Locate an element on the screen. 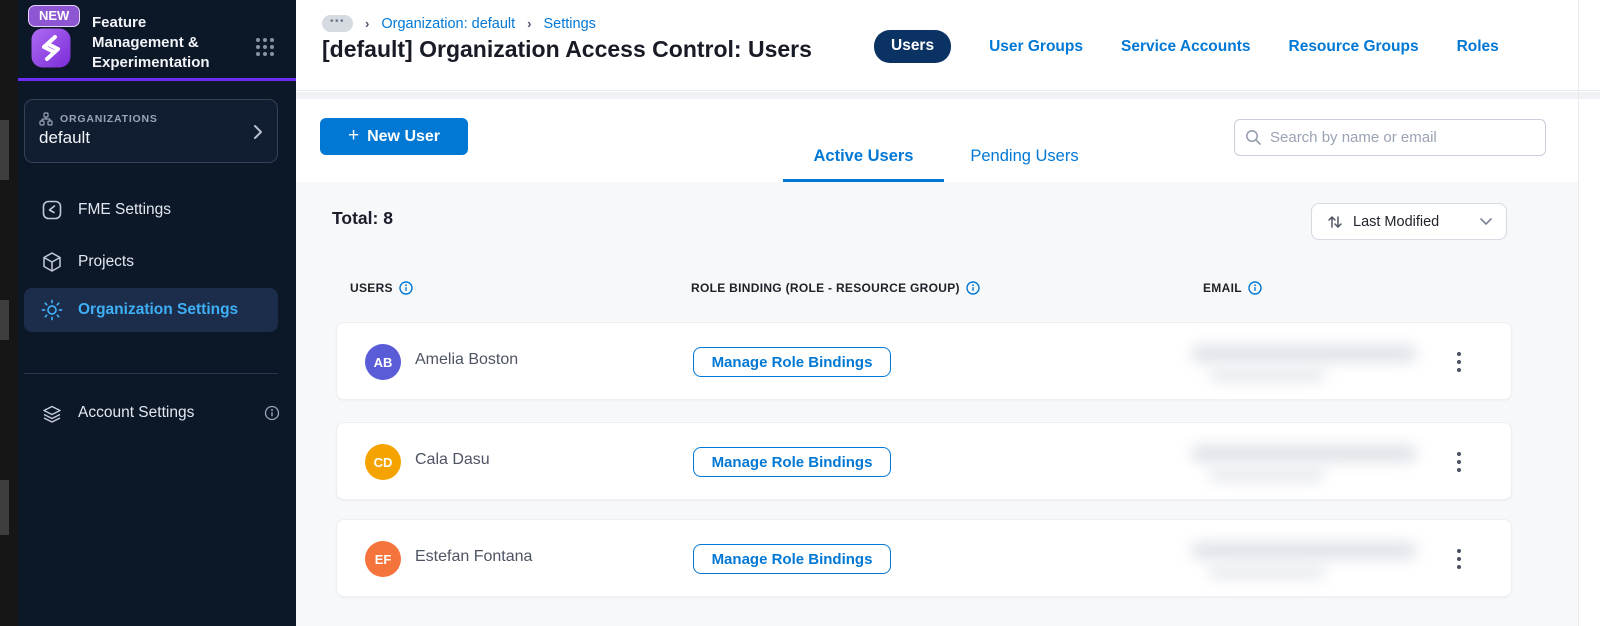 This screenshot has height=626, width=1600. sidebar-item-label: FME Settings is located at coordinates (125, 209).